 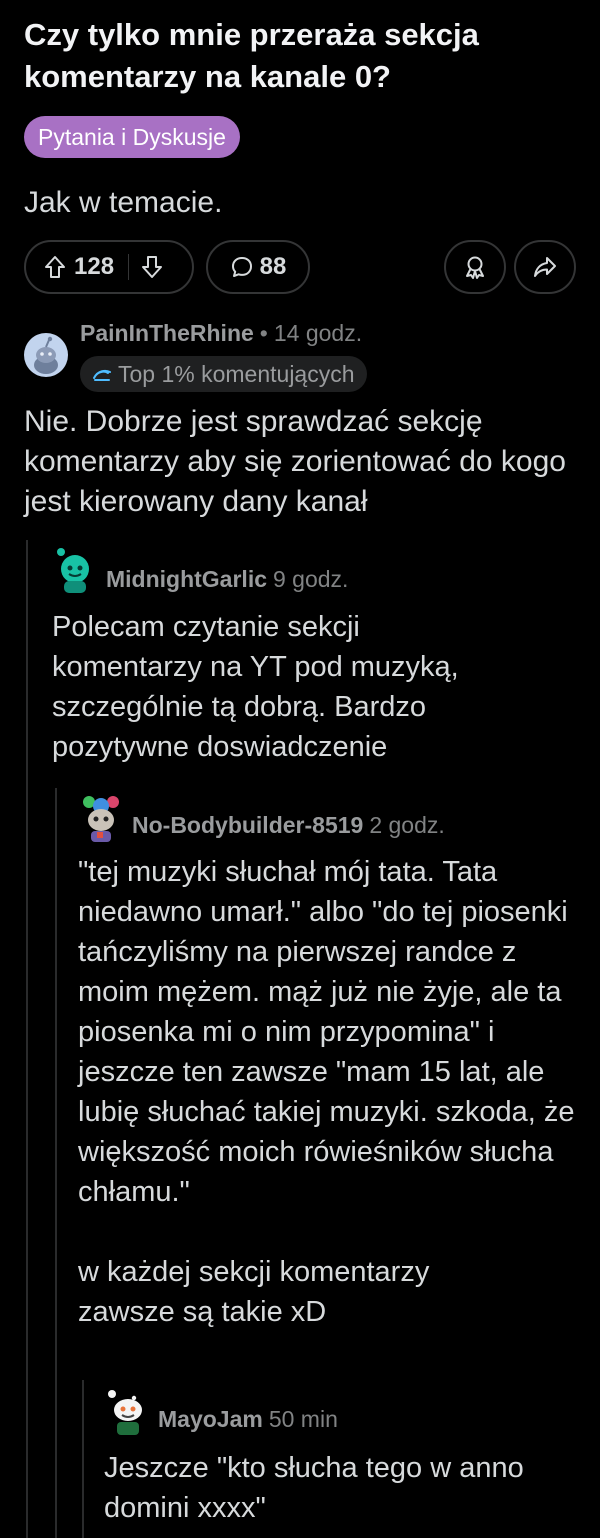 What do you see at coordinates (123, 202) in the screenshot?
I see `post-body: Jak w temacie.` at bounding box center [123, 202].